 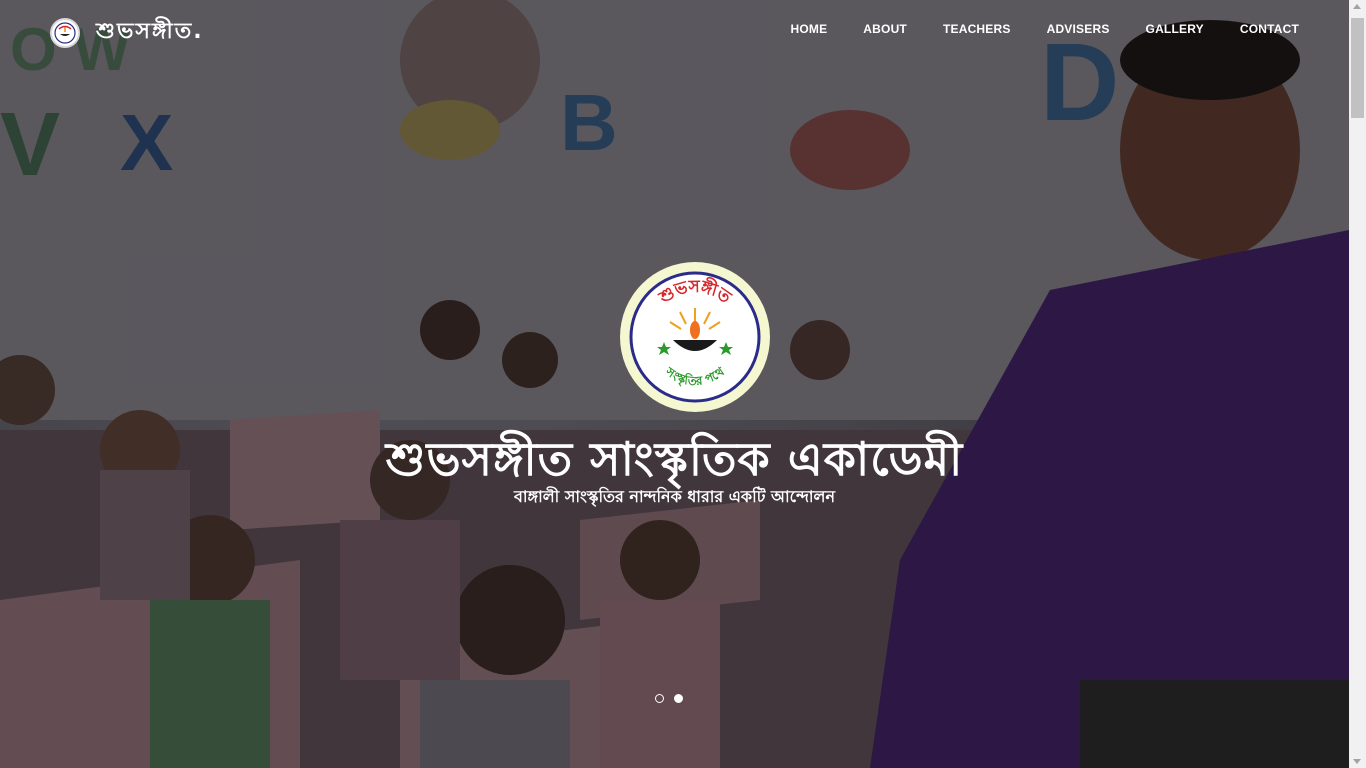 I want to click on page-scrollbar, so click(x=1357, y=384).